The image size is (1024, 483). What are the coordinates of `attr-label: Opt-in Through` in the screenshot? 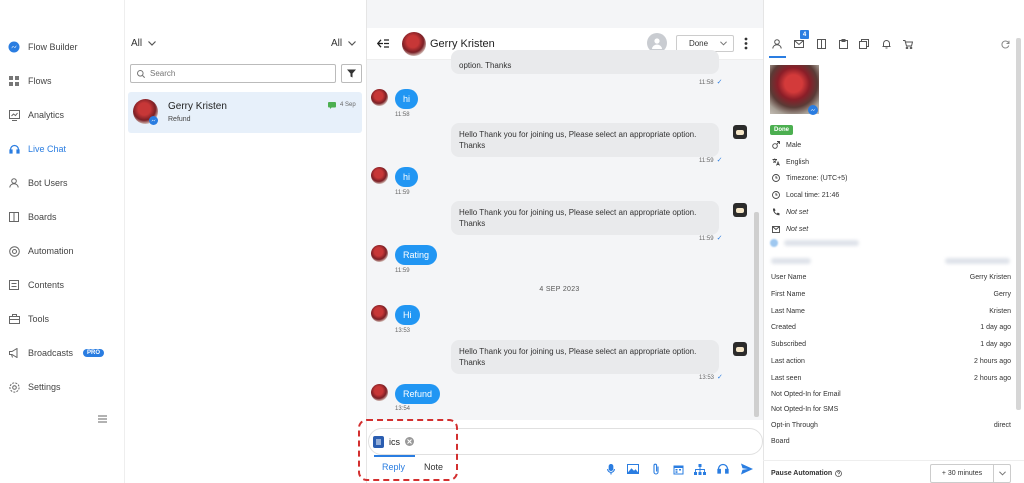 It's located at (794, 425).